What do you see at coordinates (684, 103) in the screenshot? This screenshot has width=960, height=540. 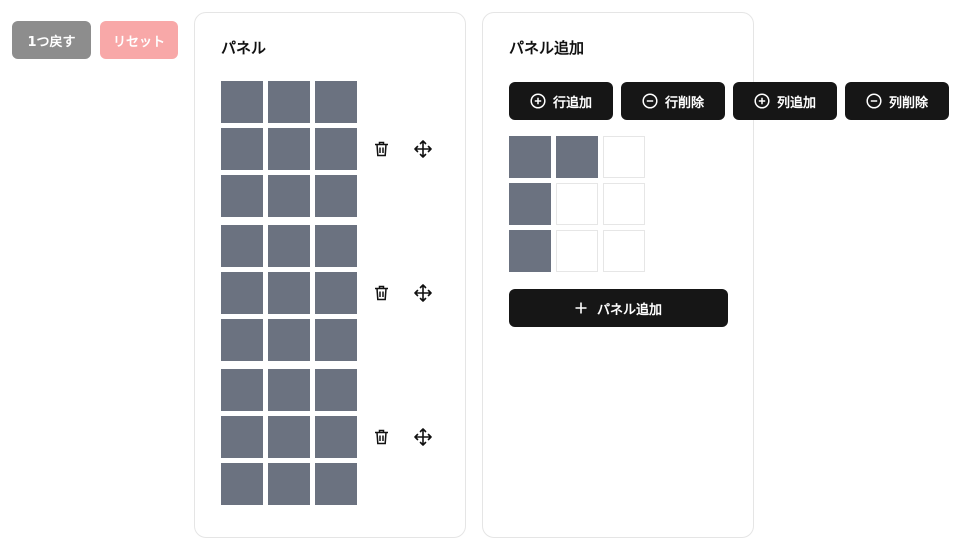 I see `remove-row-label: 行削除` at bounding box center [684, 103].